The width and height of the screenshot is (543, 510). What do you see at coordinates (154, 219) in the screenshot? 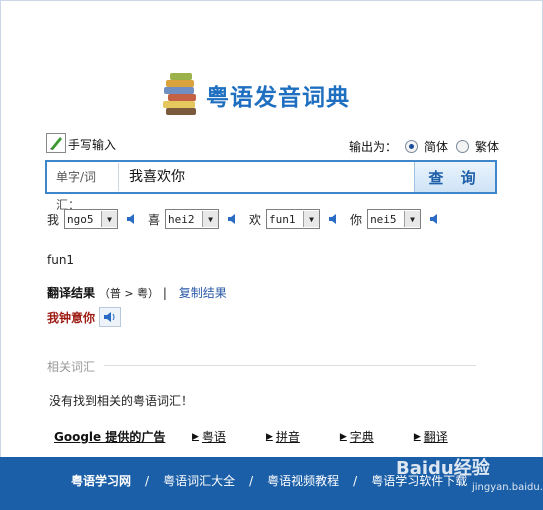
I see `syllable-char: 喜` at bounding box center [154, 219].